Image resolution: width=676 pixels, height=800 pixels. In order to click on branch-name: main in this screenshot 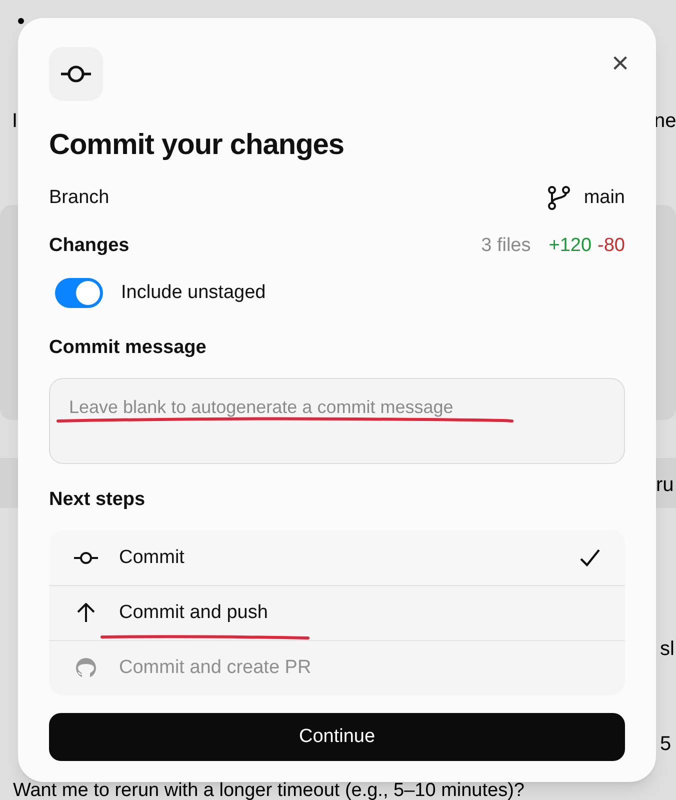, I will do `click(604, 198)`.